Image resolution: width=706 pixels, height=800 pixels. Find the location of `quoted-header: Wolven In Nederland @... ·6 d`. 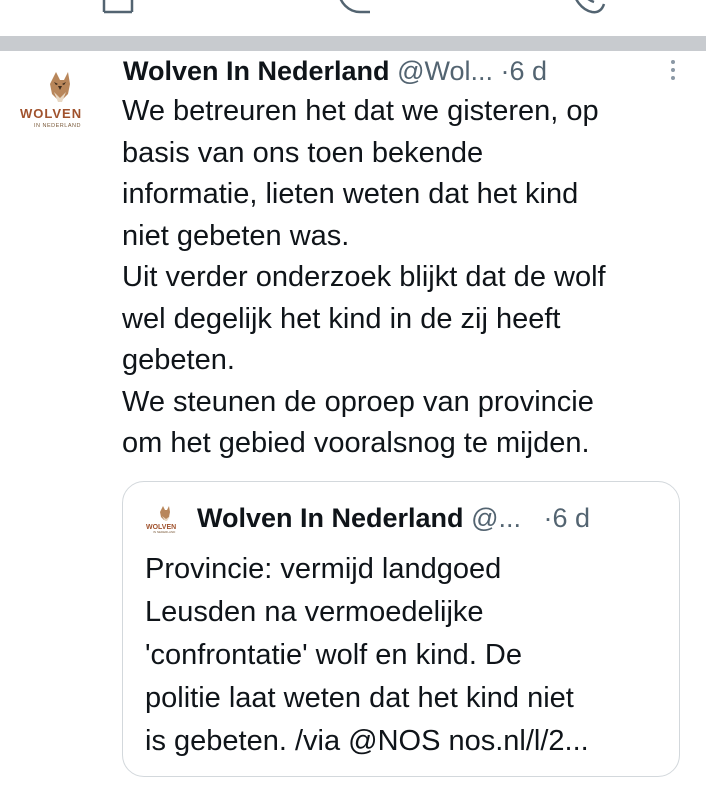

quoted-header: Wolven In Nederland @... ·6 d is located at coordinates (432, 518).